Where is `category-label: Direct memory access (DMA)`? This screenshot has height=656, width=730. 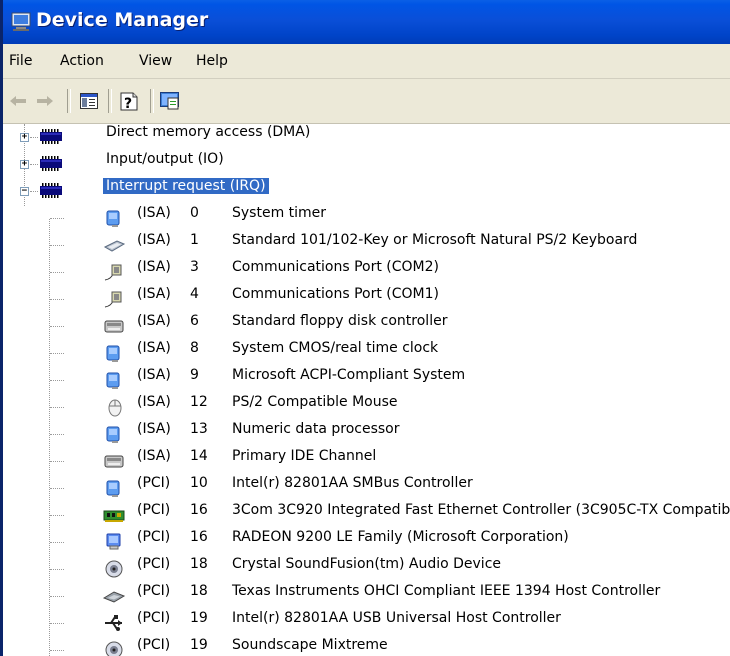 category-label: Direct memory access (DMA) is located at coordinates (208, 132).